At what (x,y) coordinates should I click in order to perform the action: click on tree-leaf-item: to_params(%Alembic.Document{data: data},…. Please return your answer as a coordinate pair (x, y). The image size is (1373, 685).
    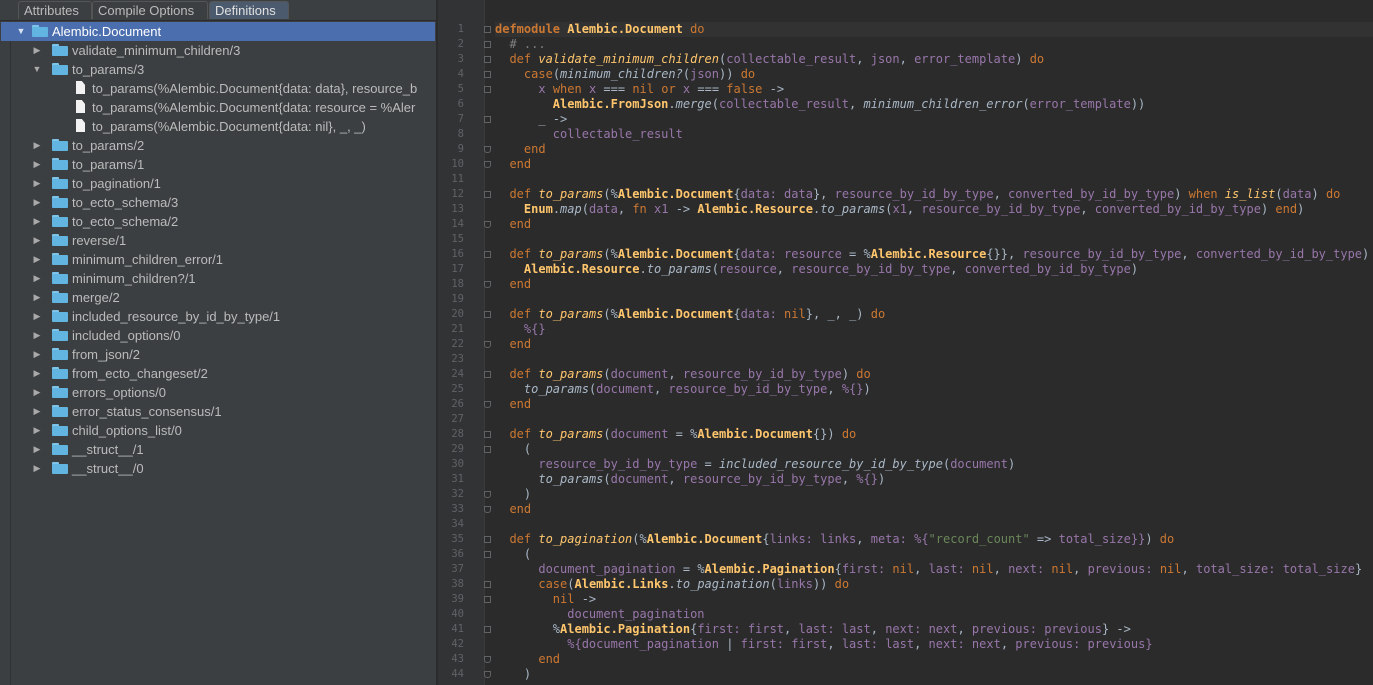
    Looking at the image, I should click on (223, 88).